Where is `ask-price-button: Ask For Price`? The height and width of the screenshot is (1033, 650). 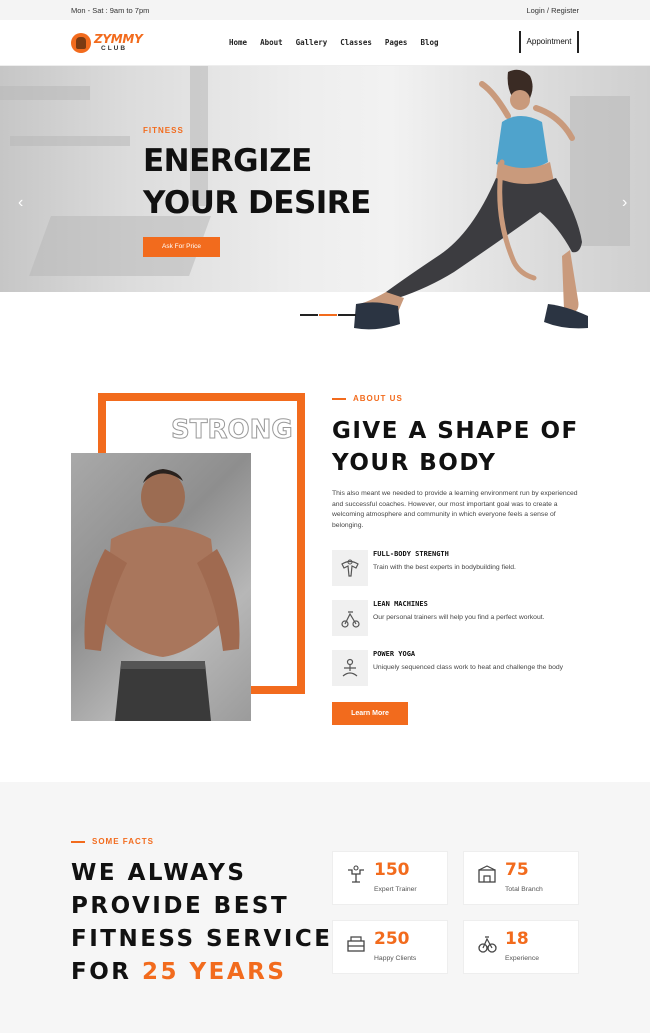 ask-price-button: Ask For Price is located at coordinates (181, 247).